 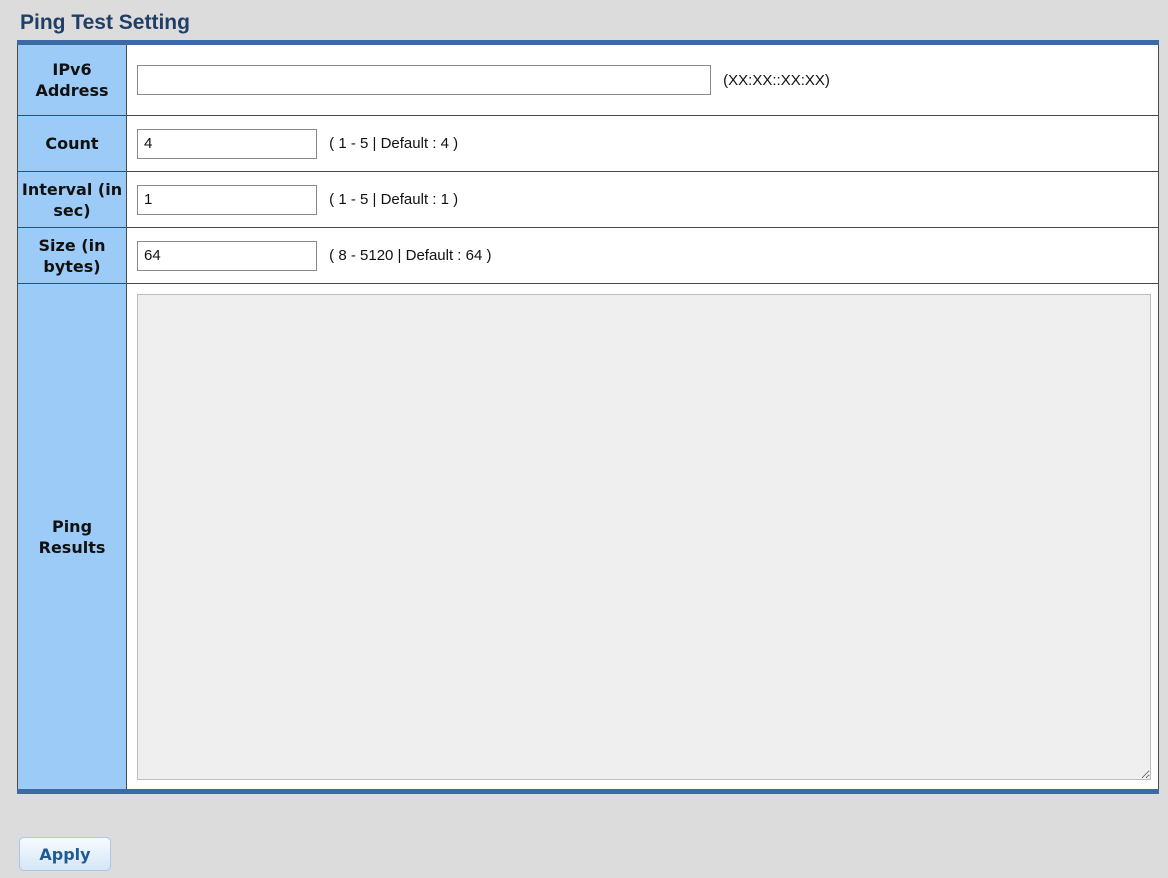 What do you see at coordinates (72, 79) in the screenshot?
I see `ipv6-address-label: IPv6 Address` at bounding box center [72, 79].